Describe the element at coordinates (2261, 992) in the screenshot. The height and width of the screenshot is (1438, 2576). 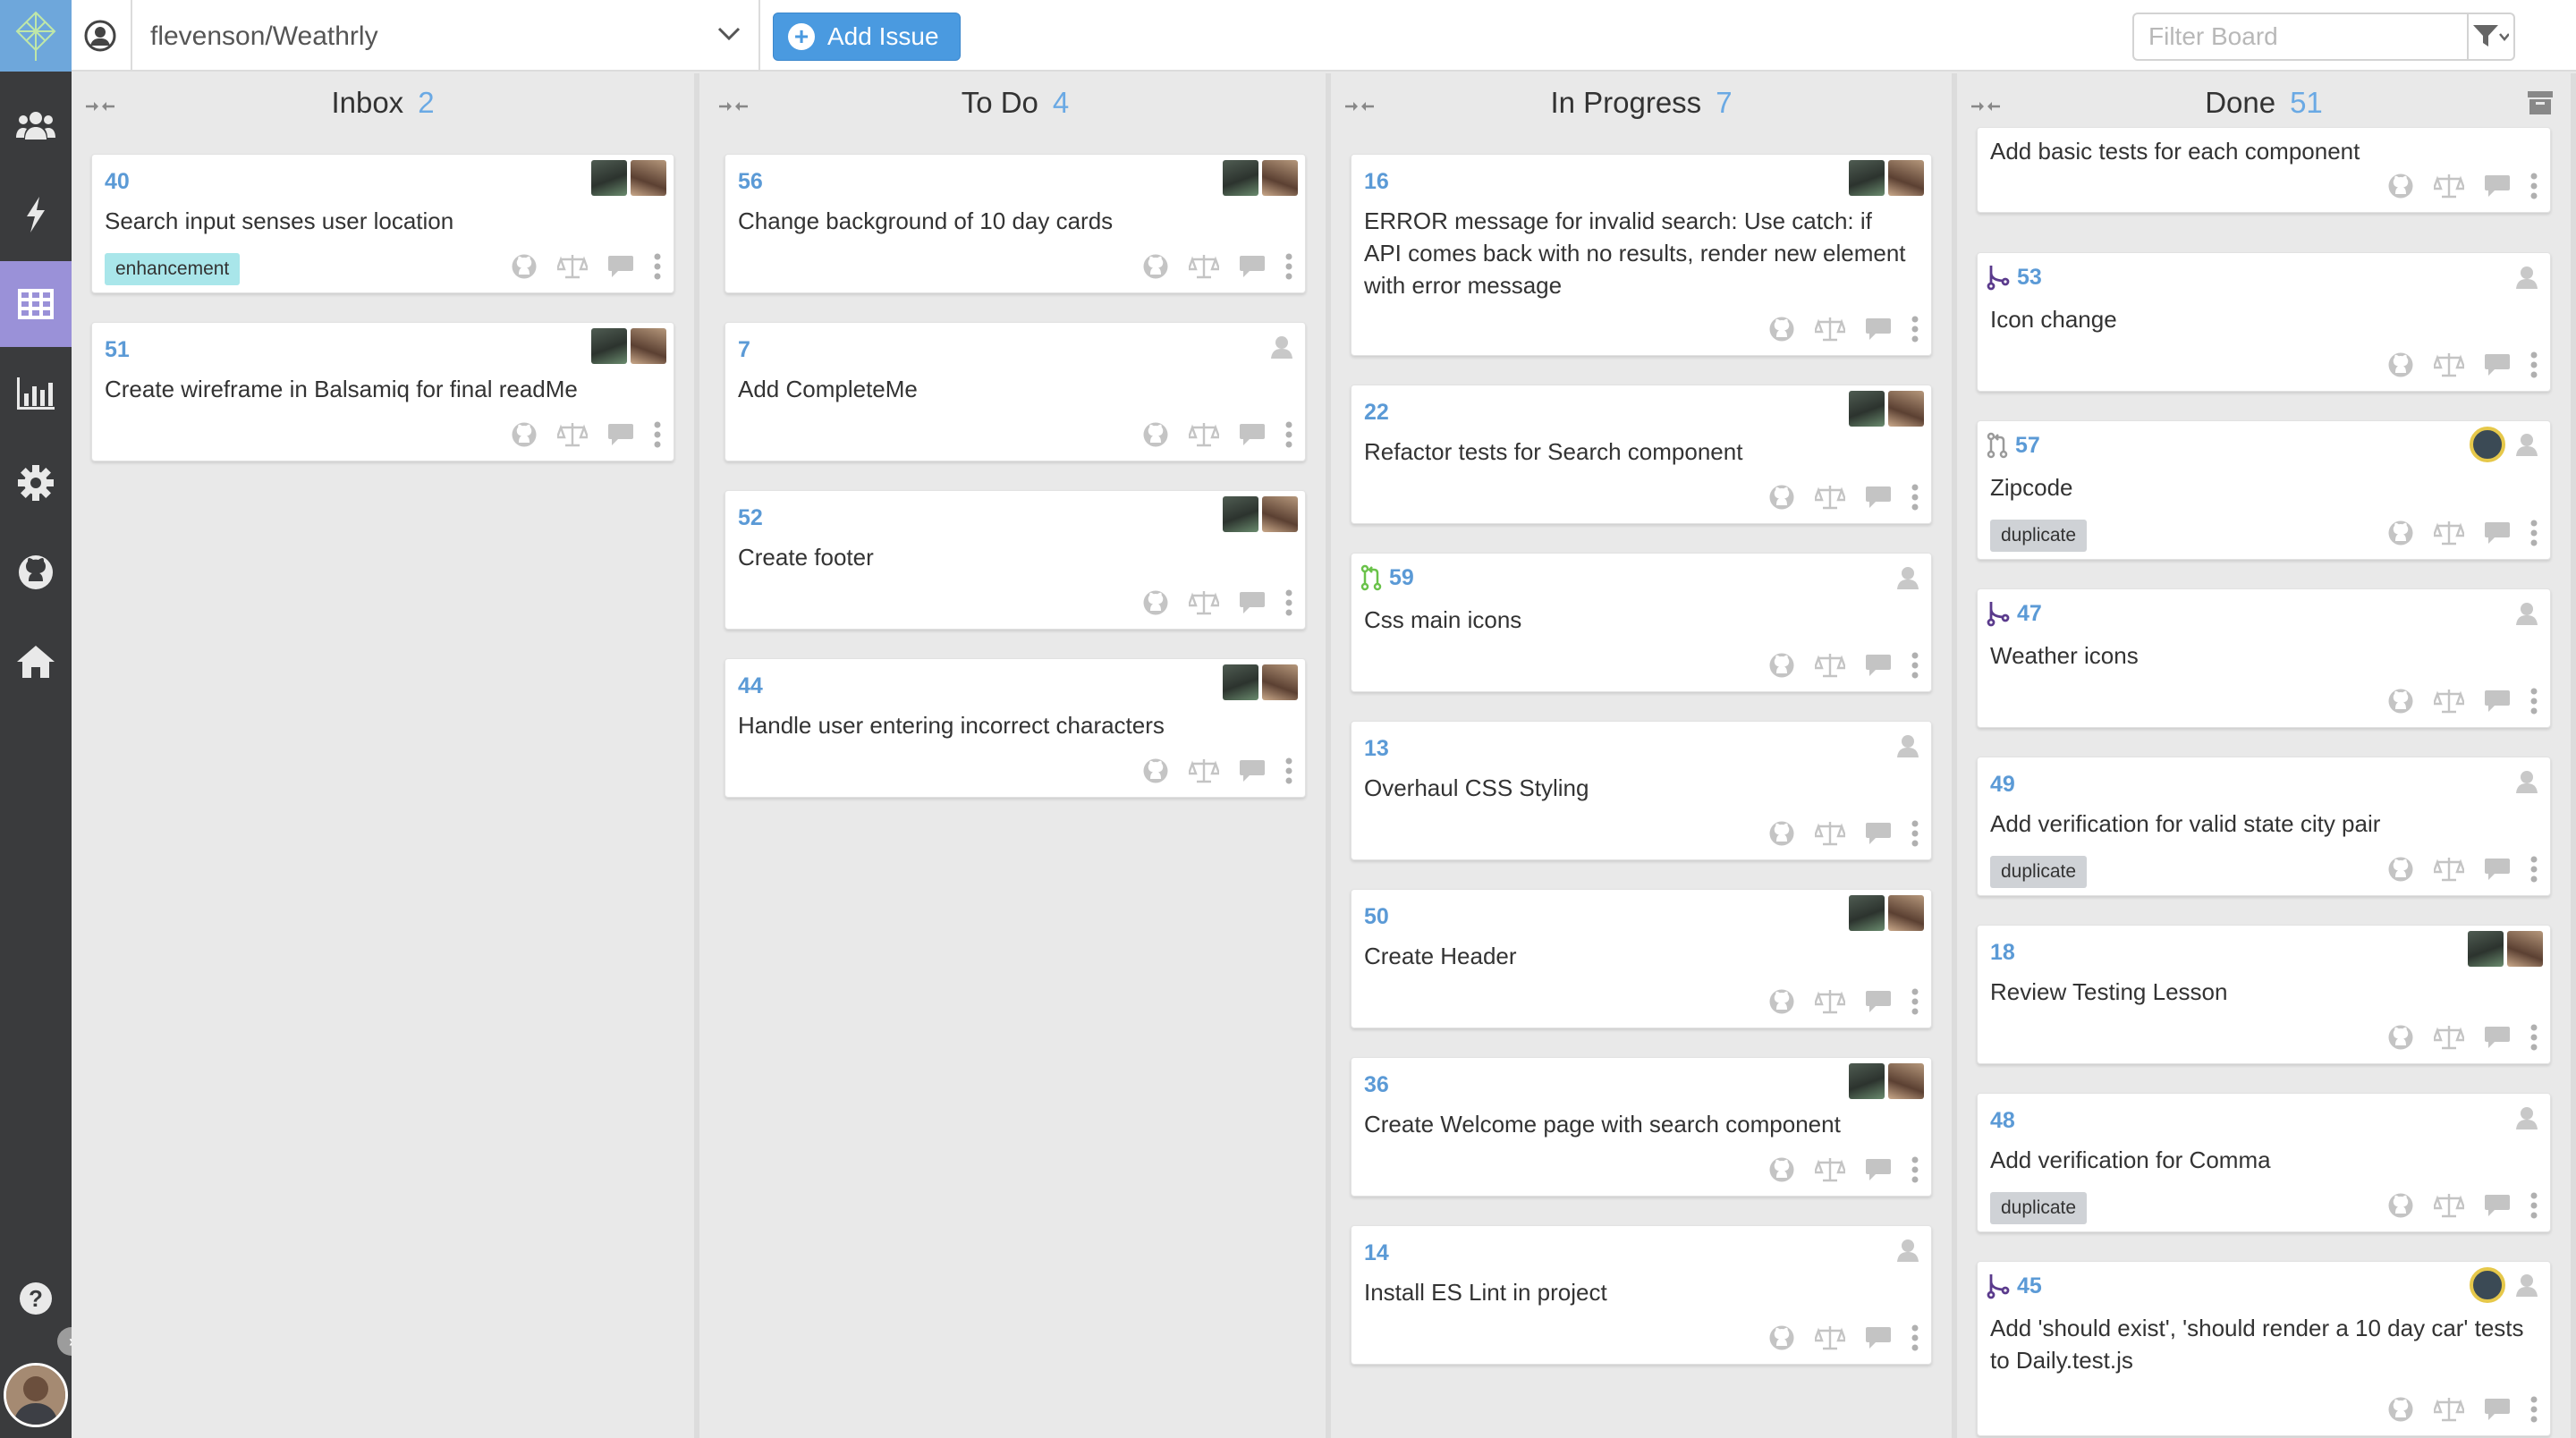
I see `issue-title: Review Testing Lesson` at that location.